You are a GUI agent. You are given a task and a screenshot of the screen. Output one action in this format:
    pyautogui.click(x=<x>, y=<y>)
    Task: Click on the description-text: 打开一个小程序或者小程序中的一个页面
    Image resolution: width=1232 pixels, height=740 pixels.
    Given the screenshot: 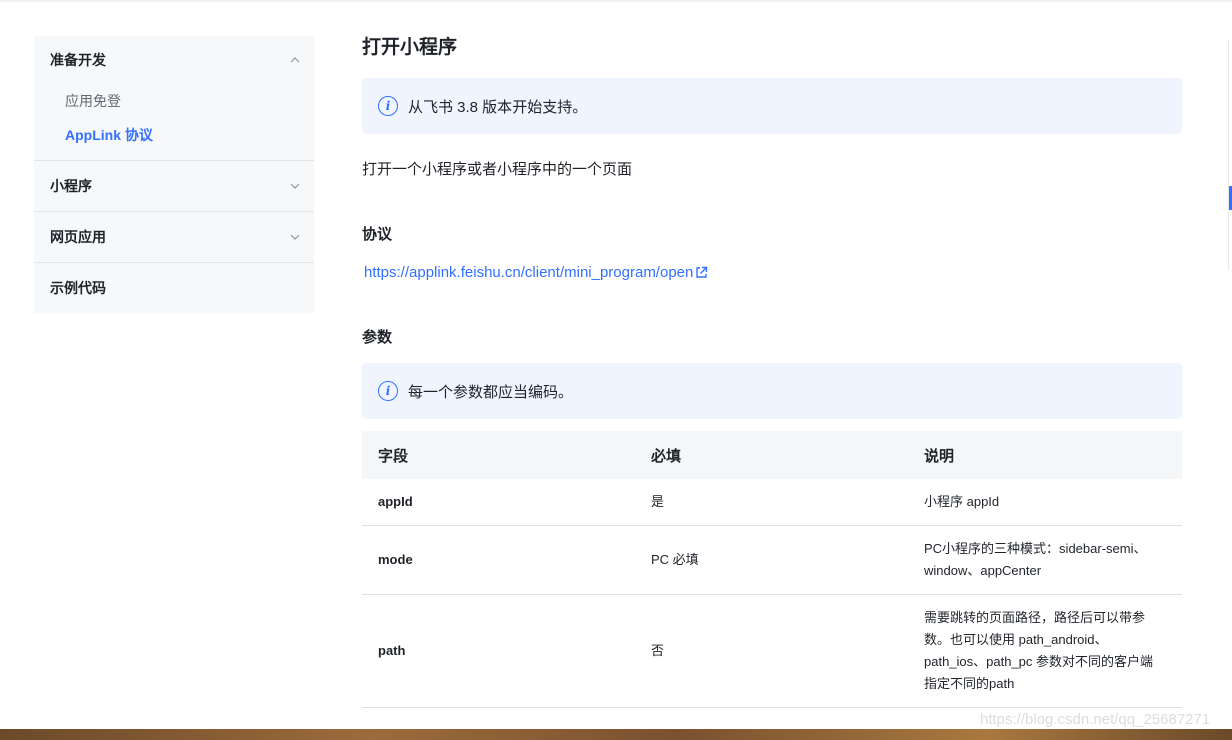 What is the action you would take?
    pyautogui.click(x=497, y=169)
    